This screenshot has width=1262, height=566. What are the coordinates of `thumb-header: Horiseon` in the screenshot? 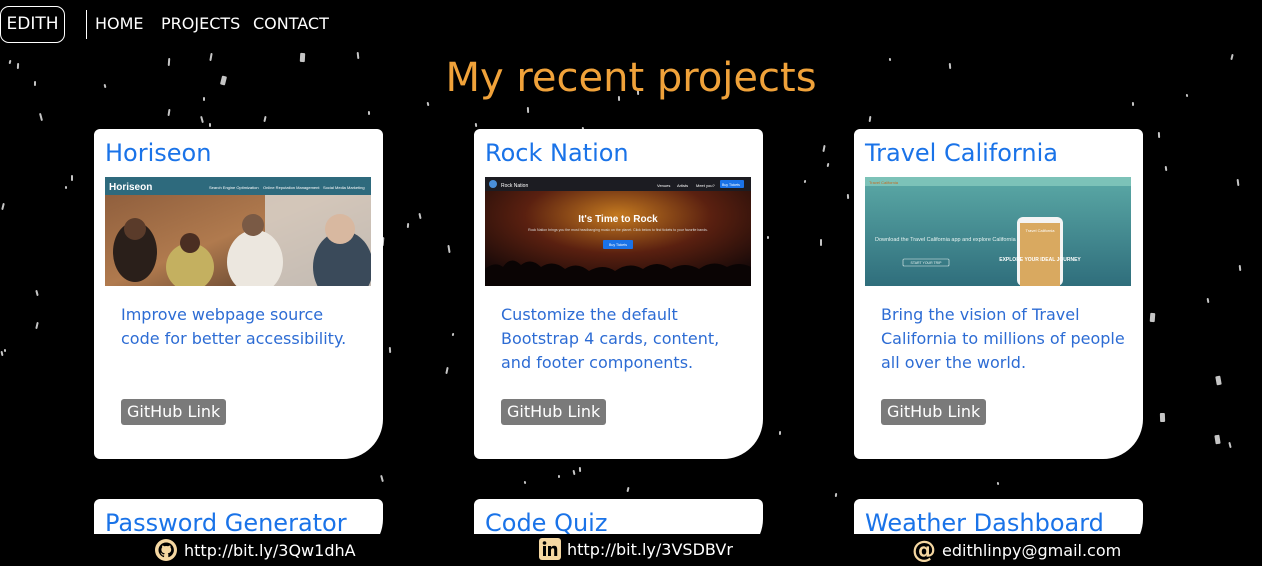 It's located at (130, 187).